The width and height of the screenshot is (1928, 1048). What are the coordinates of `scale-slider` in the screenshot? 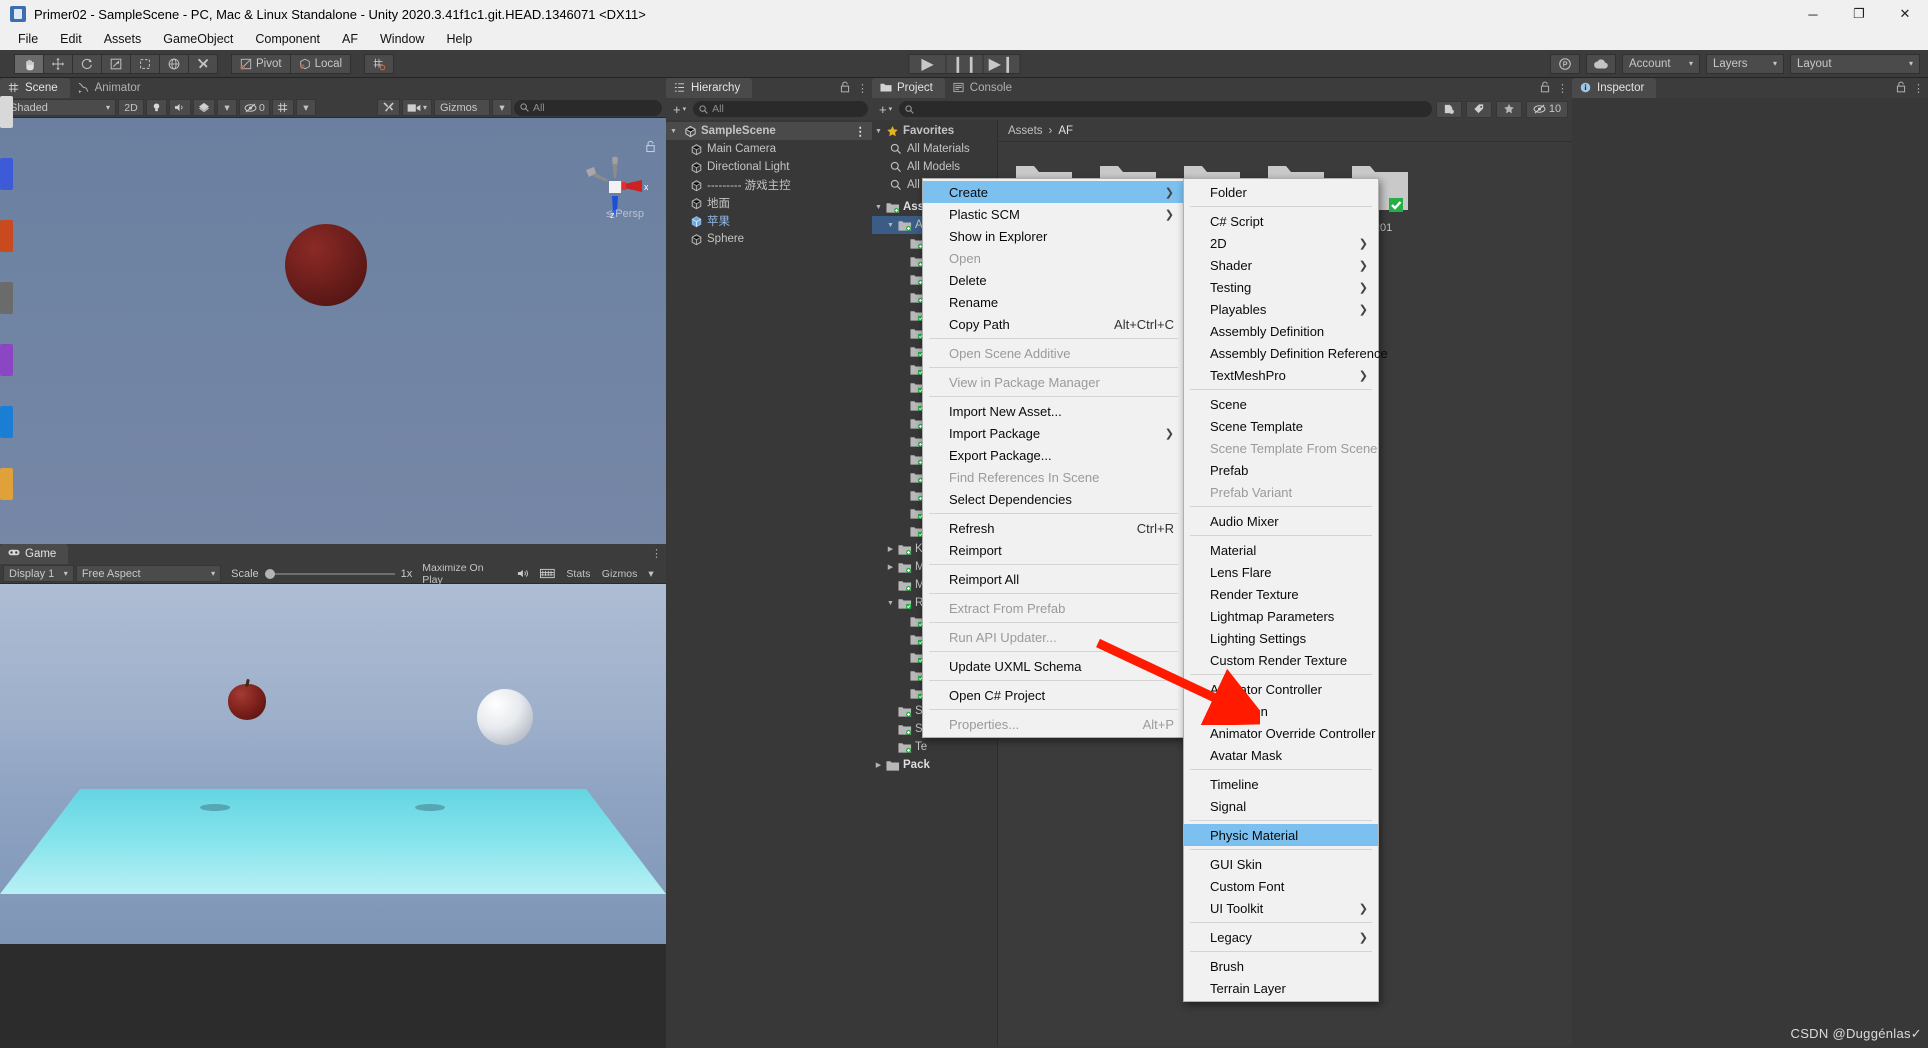 It's located at (329, 574).